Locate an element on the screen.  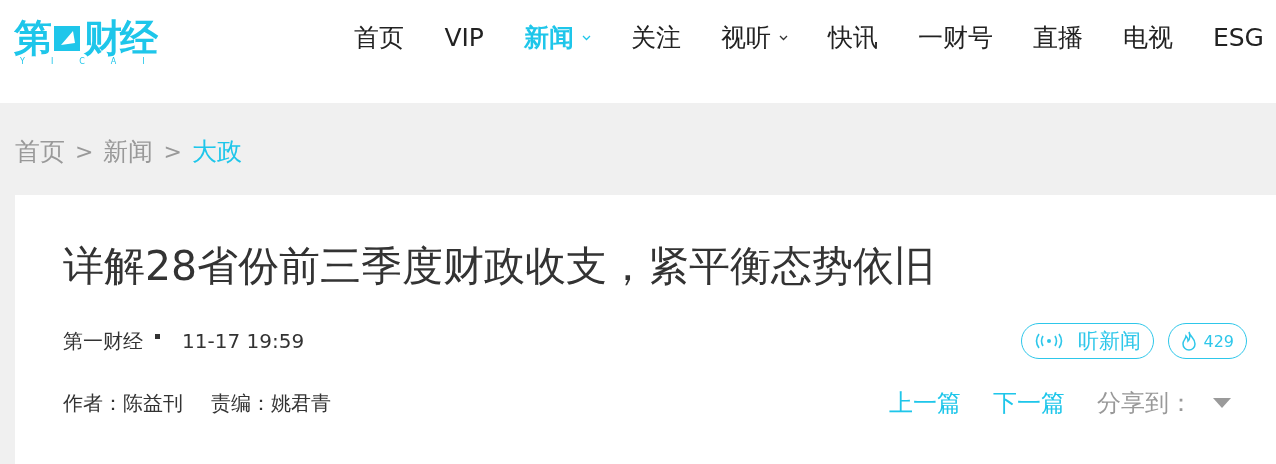
author: 作者：陈益刊 is located at coordinates (123, 403).